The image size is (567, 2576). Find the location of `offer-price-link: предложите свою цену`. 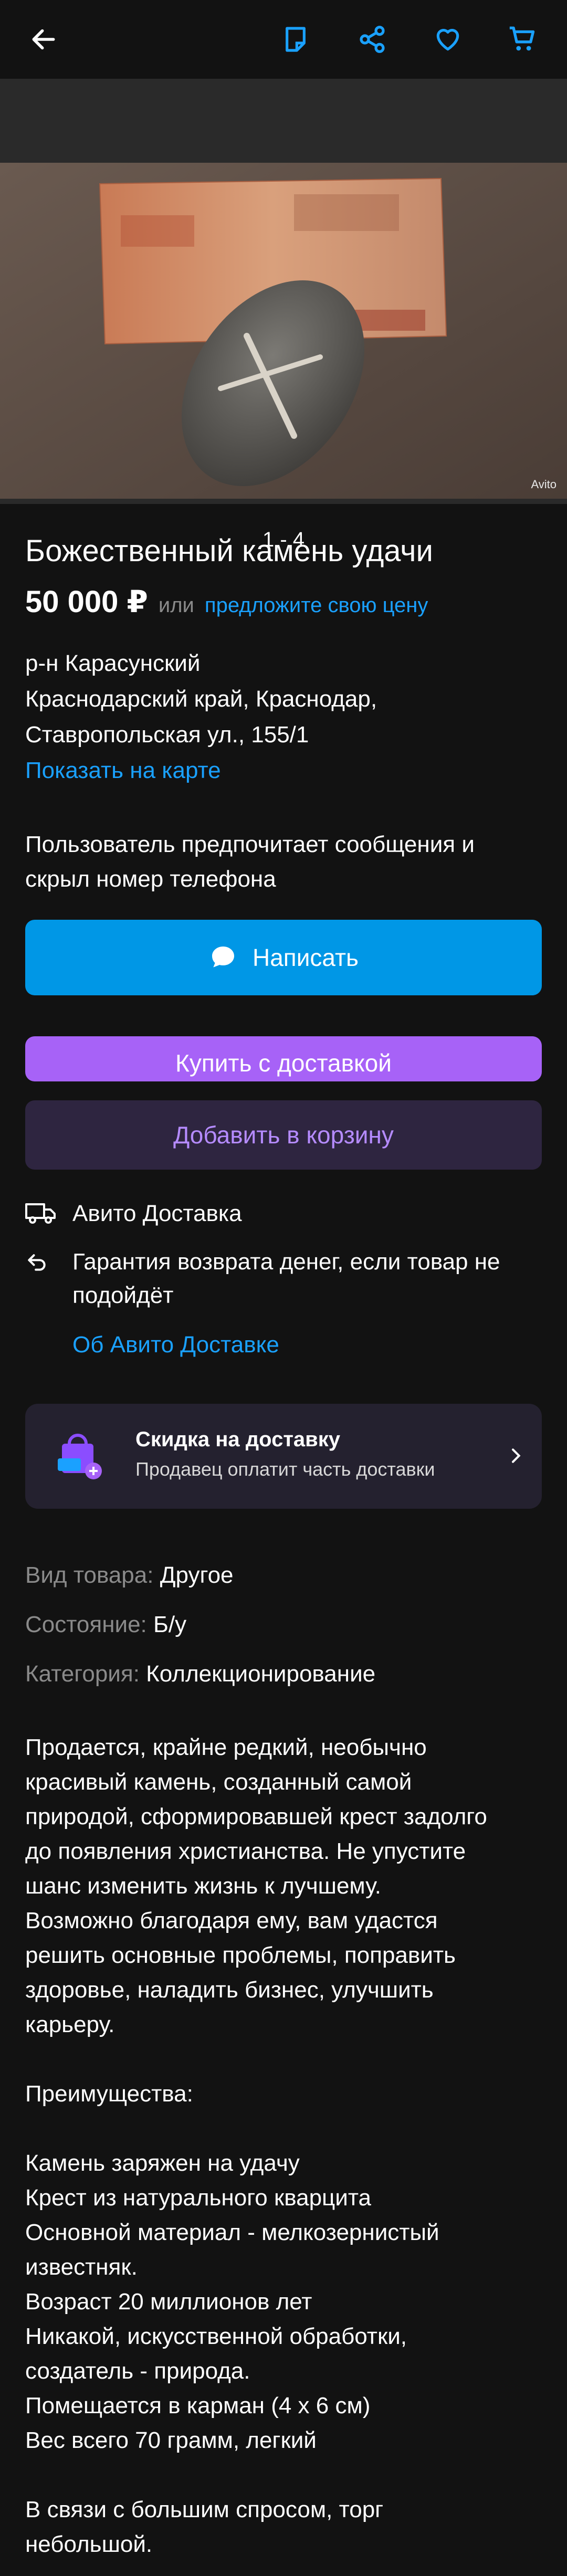

offer-price-link: предложите свою цену is located at coordinates (316, 605).